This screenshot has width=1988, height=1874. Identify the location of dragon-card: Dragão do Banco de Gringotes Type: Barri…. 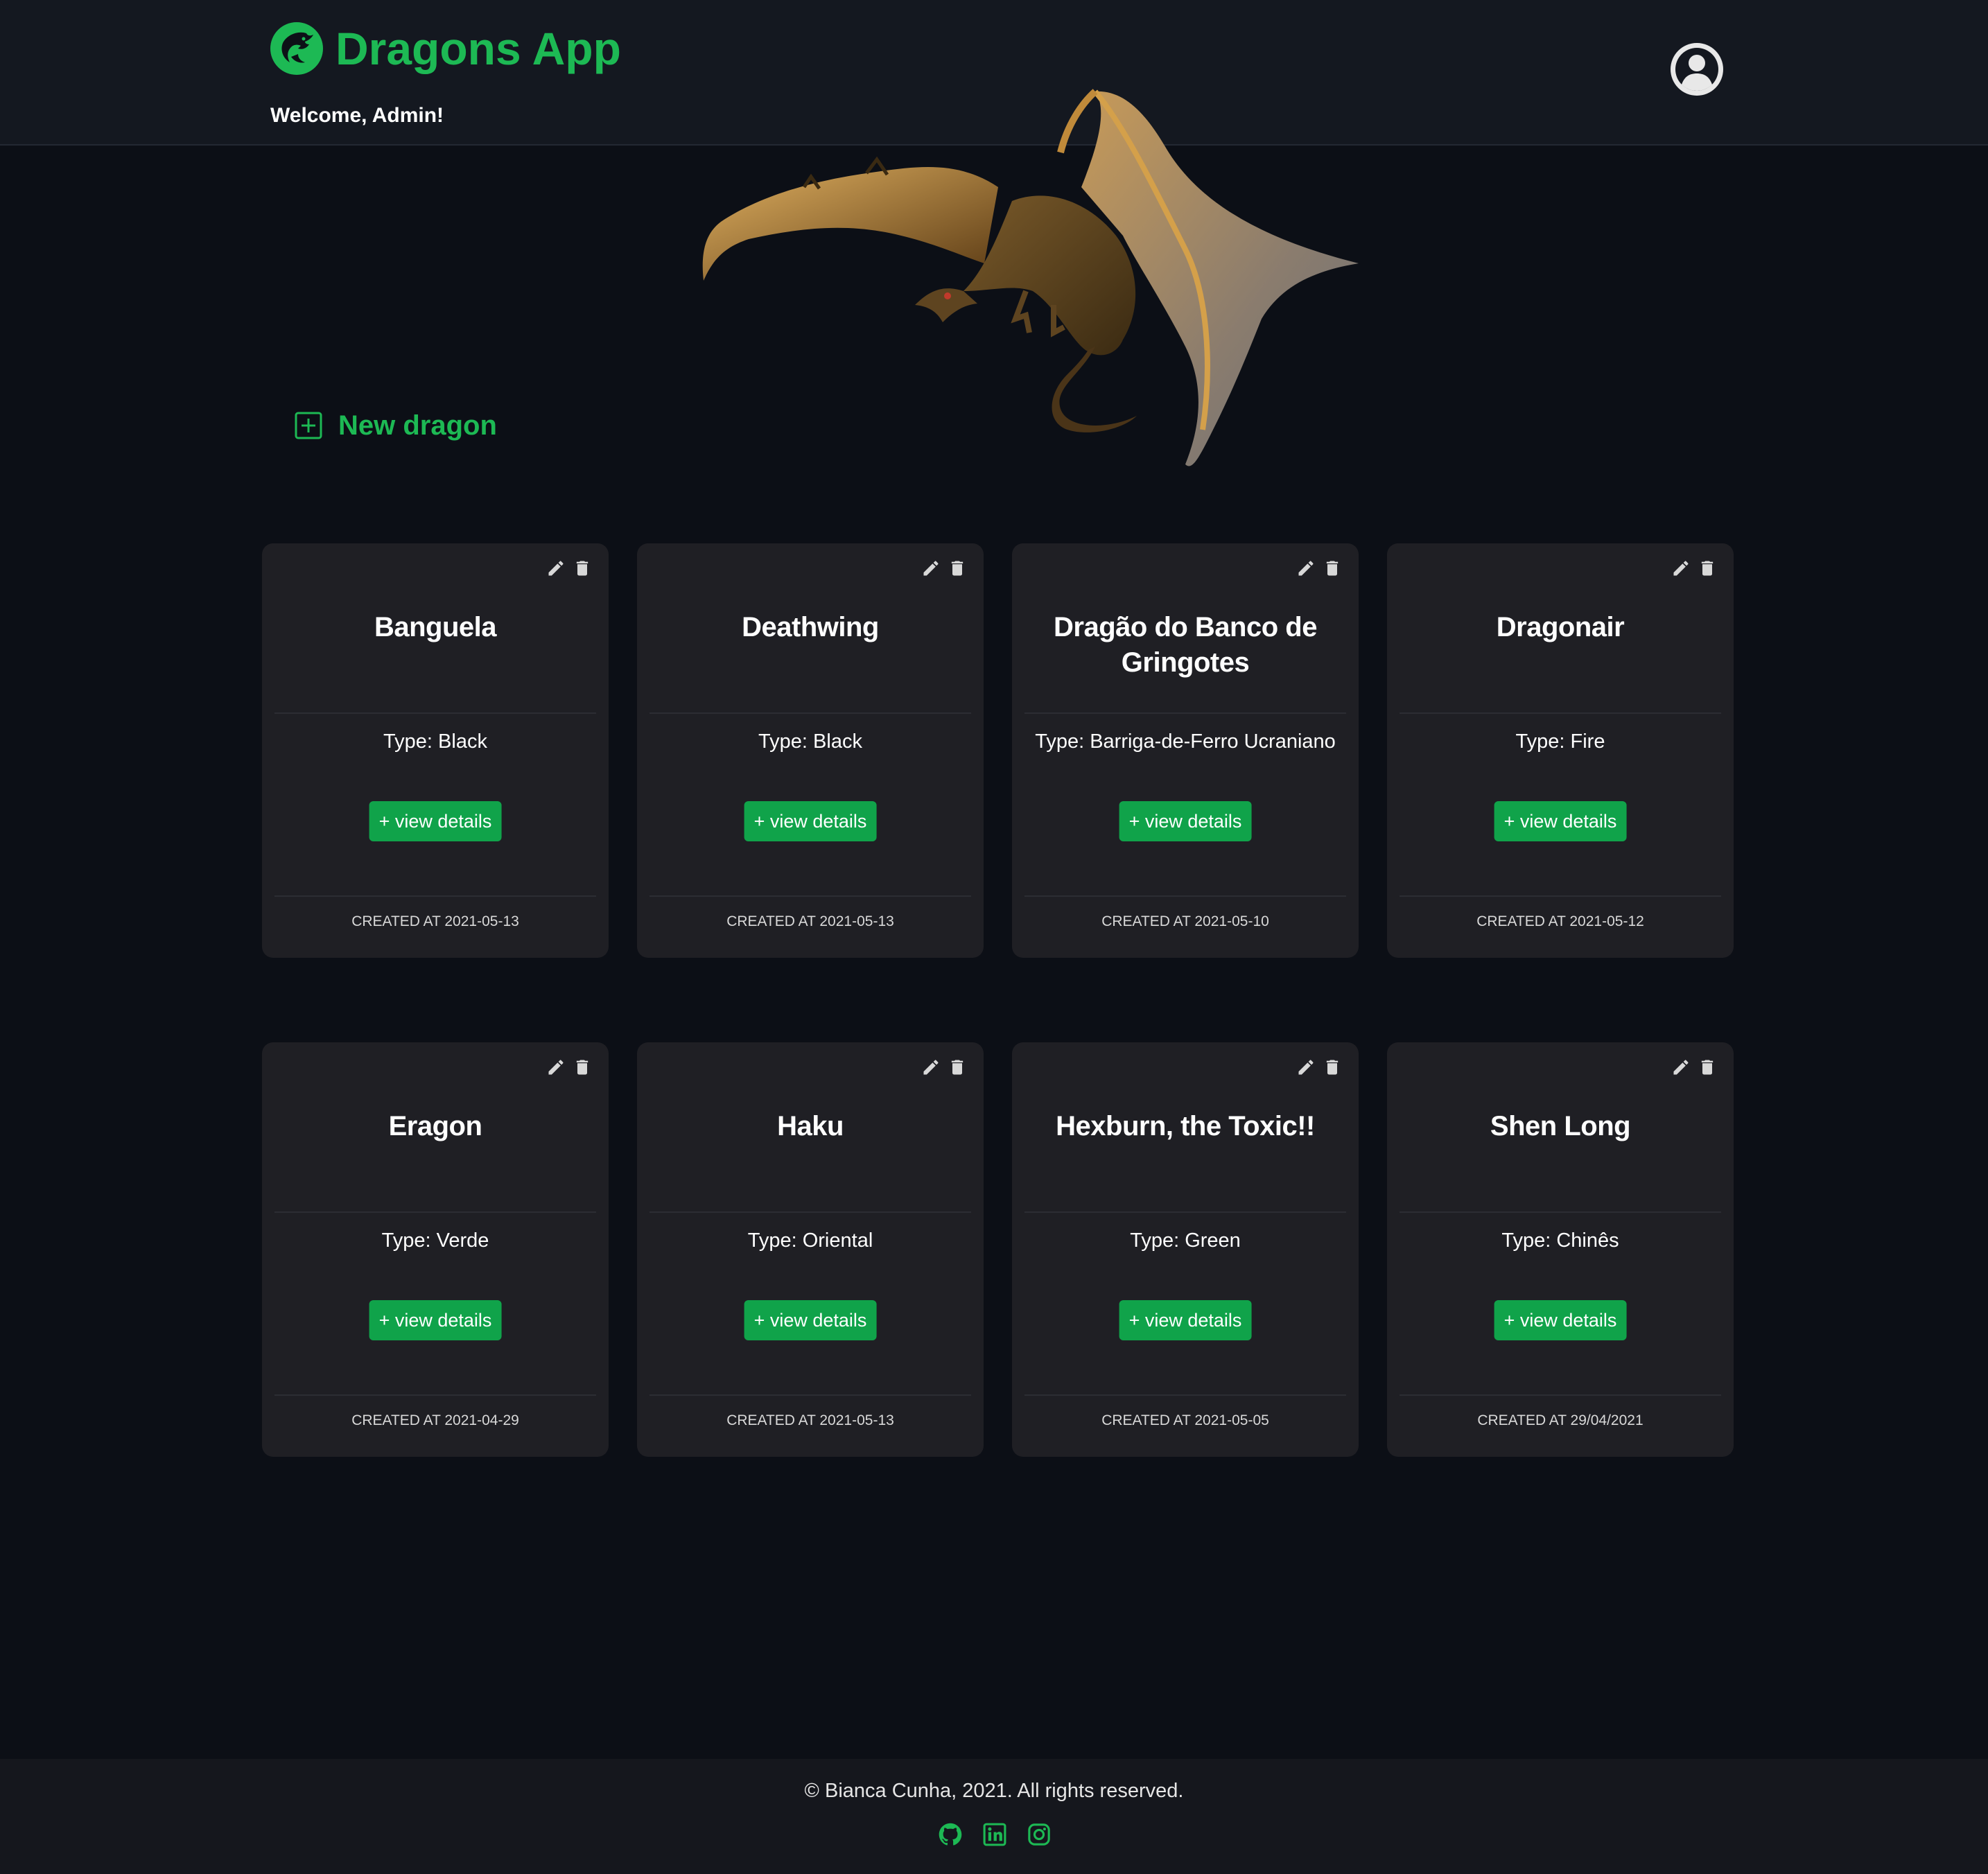
(1185, 750).